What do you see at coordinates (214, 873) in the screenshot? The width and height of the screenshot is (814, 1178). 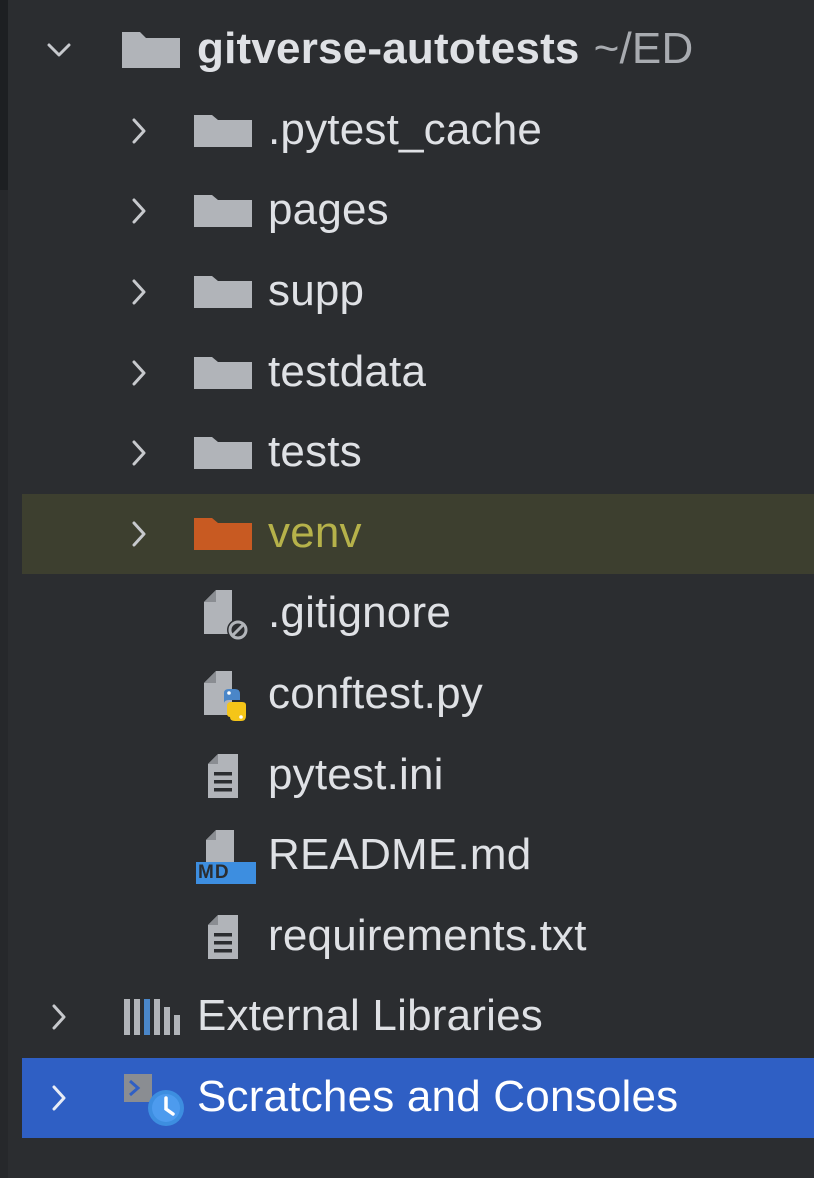 I see `md-badge: MD` at bounding box center [214, 873].